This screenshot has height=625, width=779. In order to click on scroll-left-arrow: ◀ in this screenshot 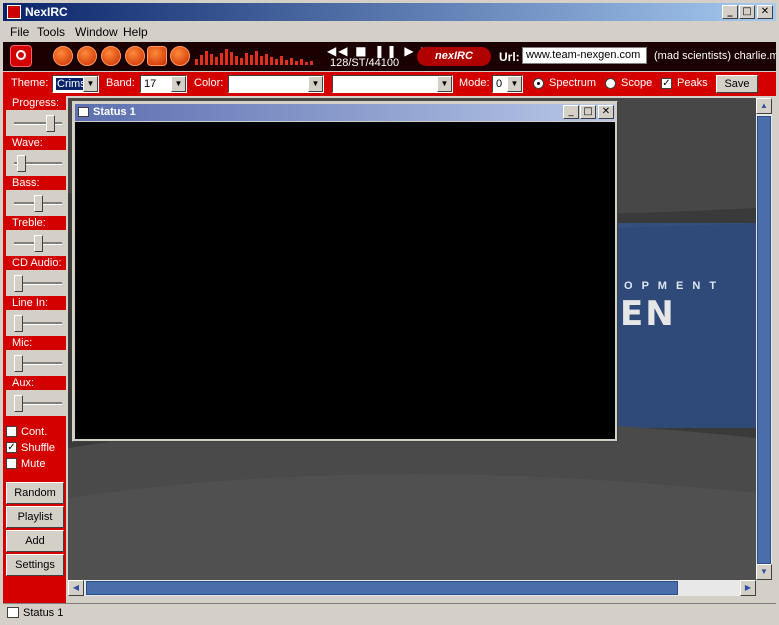, I will do `click(76, 588)`.